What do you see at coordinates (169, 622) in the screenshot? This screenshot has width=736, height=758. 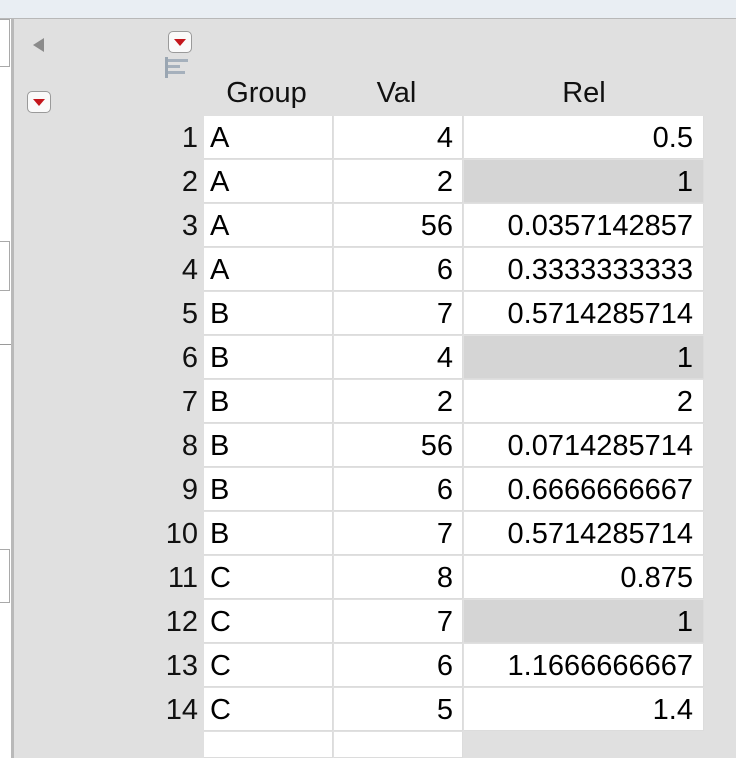 I see `row-number: 12` at bounding box center [169, 622].